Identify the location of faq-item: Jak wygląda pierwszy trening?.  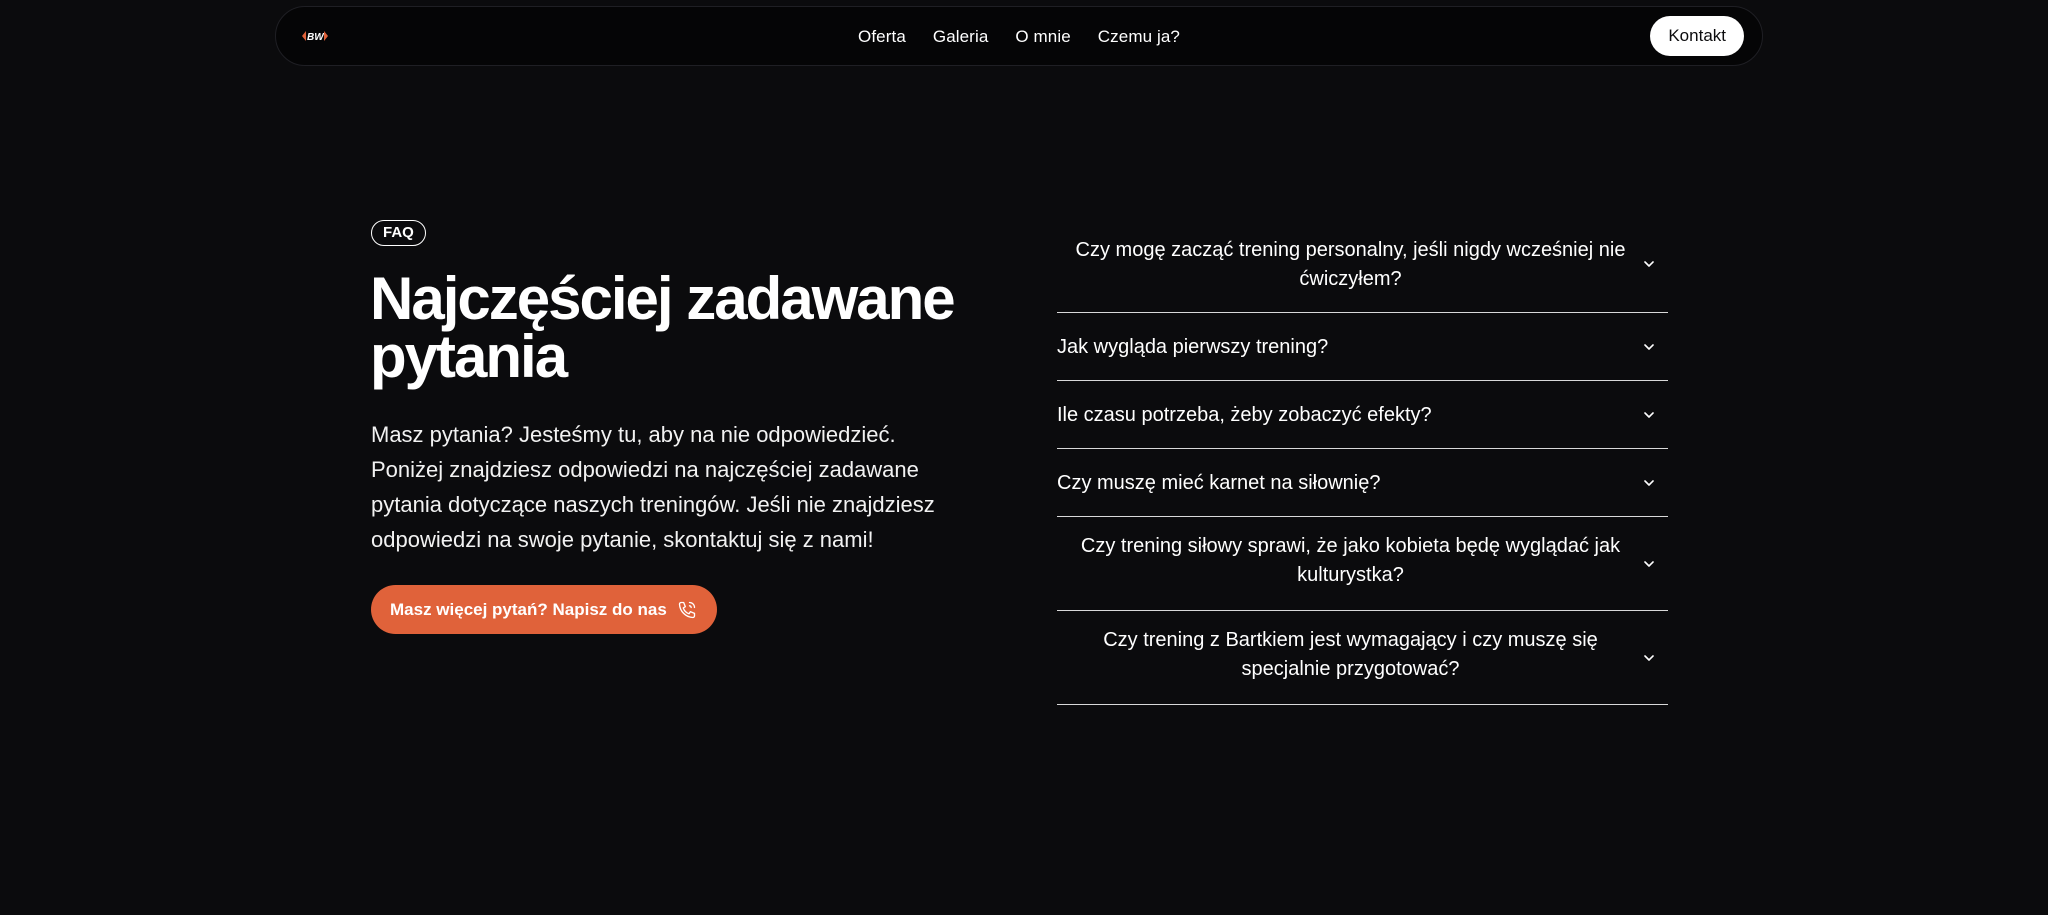
(1362, 347).